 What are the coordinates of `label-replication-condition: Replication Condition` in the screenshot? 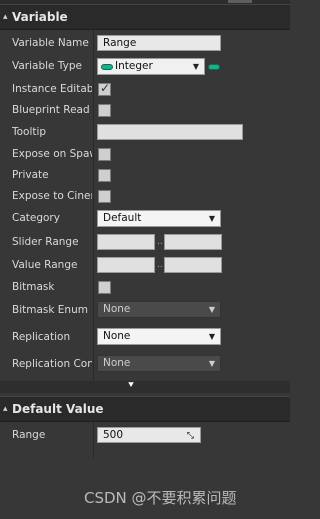 It's located at (52, 364).